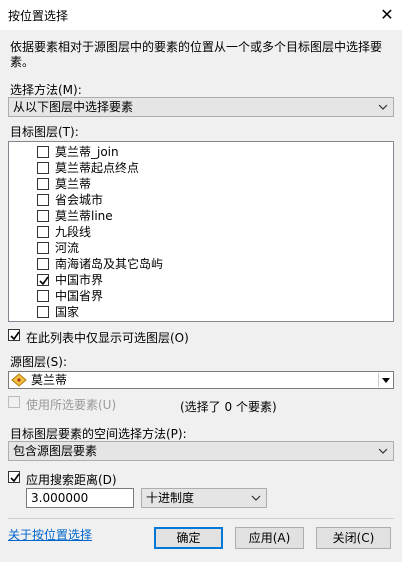  Describe the element at coordinates (73, 107) in the screenshot. I see `selection-method-value: 从以下图层中选择要素` at that location.